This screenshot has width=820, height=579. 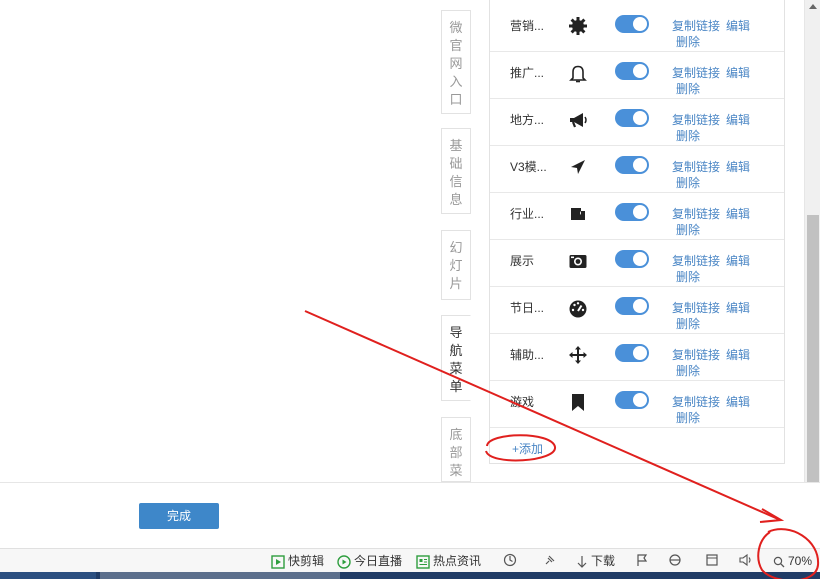 What do you see at coordinates (578, 355) in the screenshot?
I see `move-icon` at bounding box center [578, 355].